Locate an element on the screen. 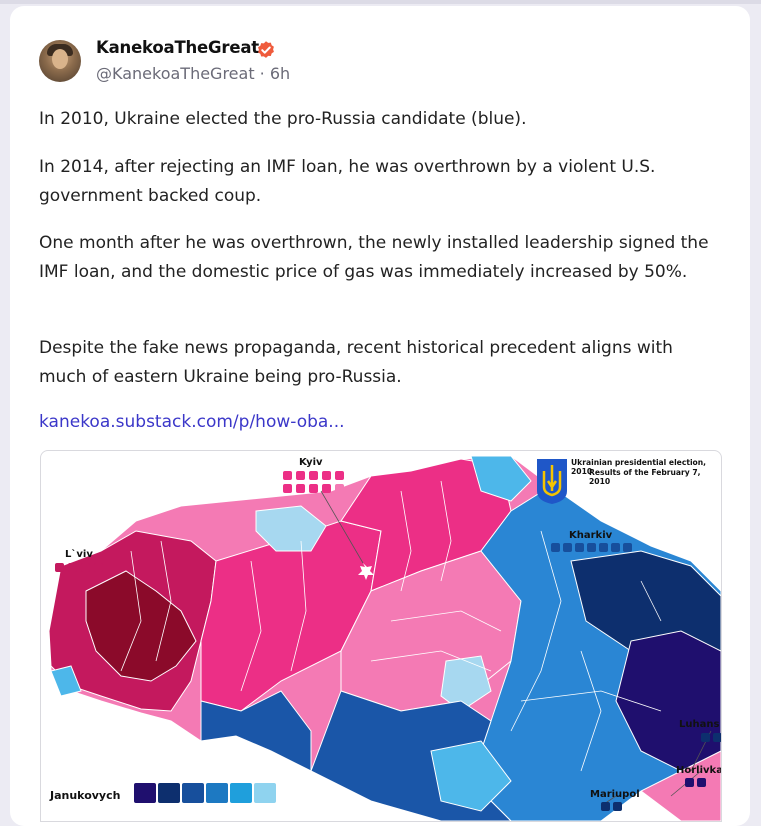  handle-and-time: @KanekoaTheGreat · 6h is located at coordinates (193, 73).